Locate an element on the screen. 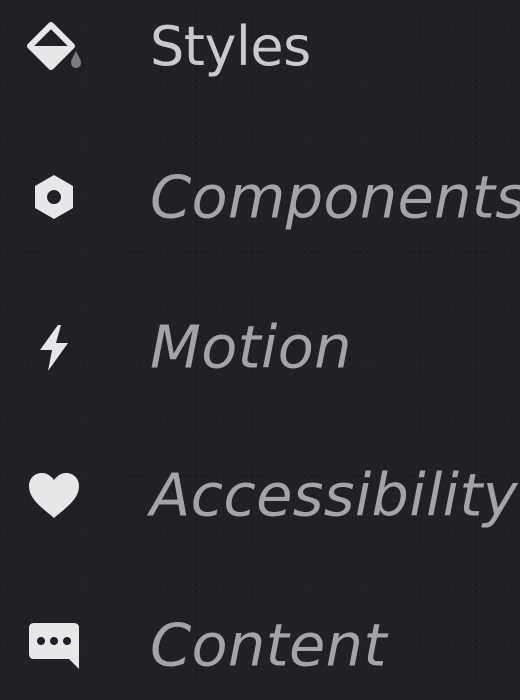  paint-bucket-icon is located at coordinates (54, 47).